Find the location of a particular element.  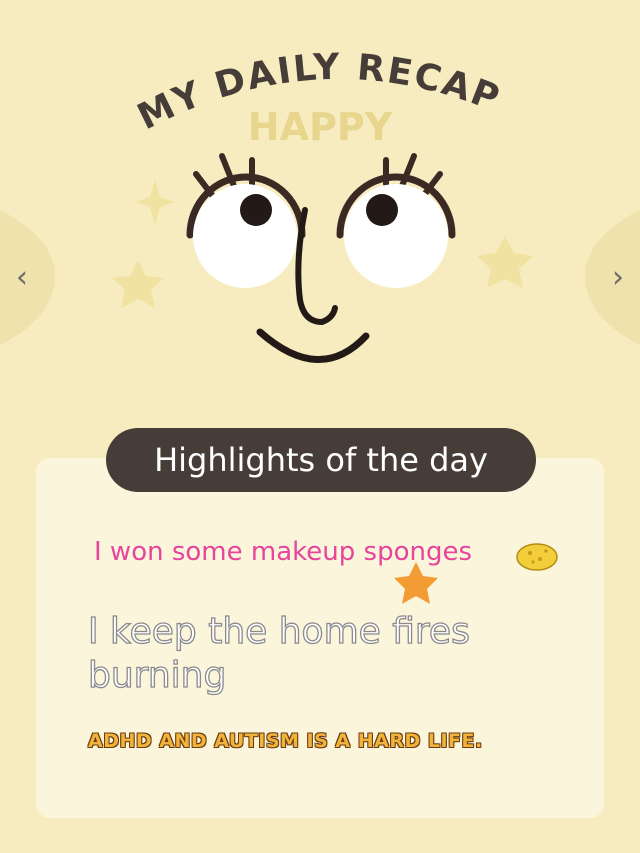

nose is located at coordinates (316, 266).